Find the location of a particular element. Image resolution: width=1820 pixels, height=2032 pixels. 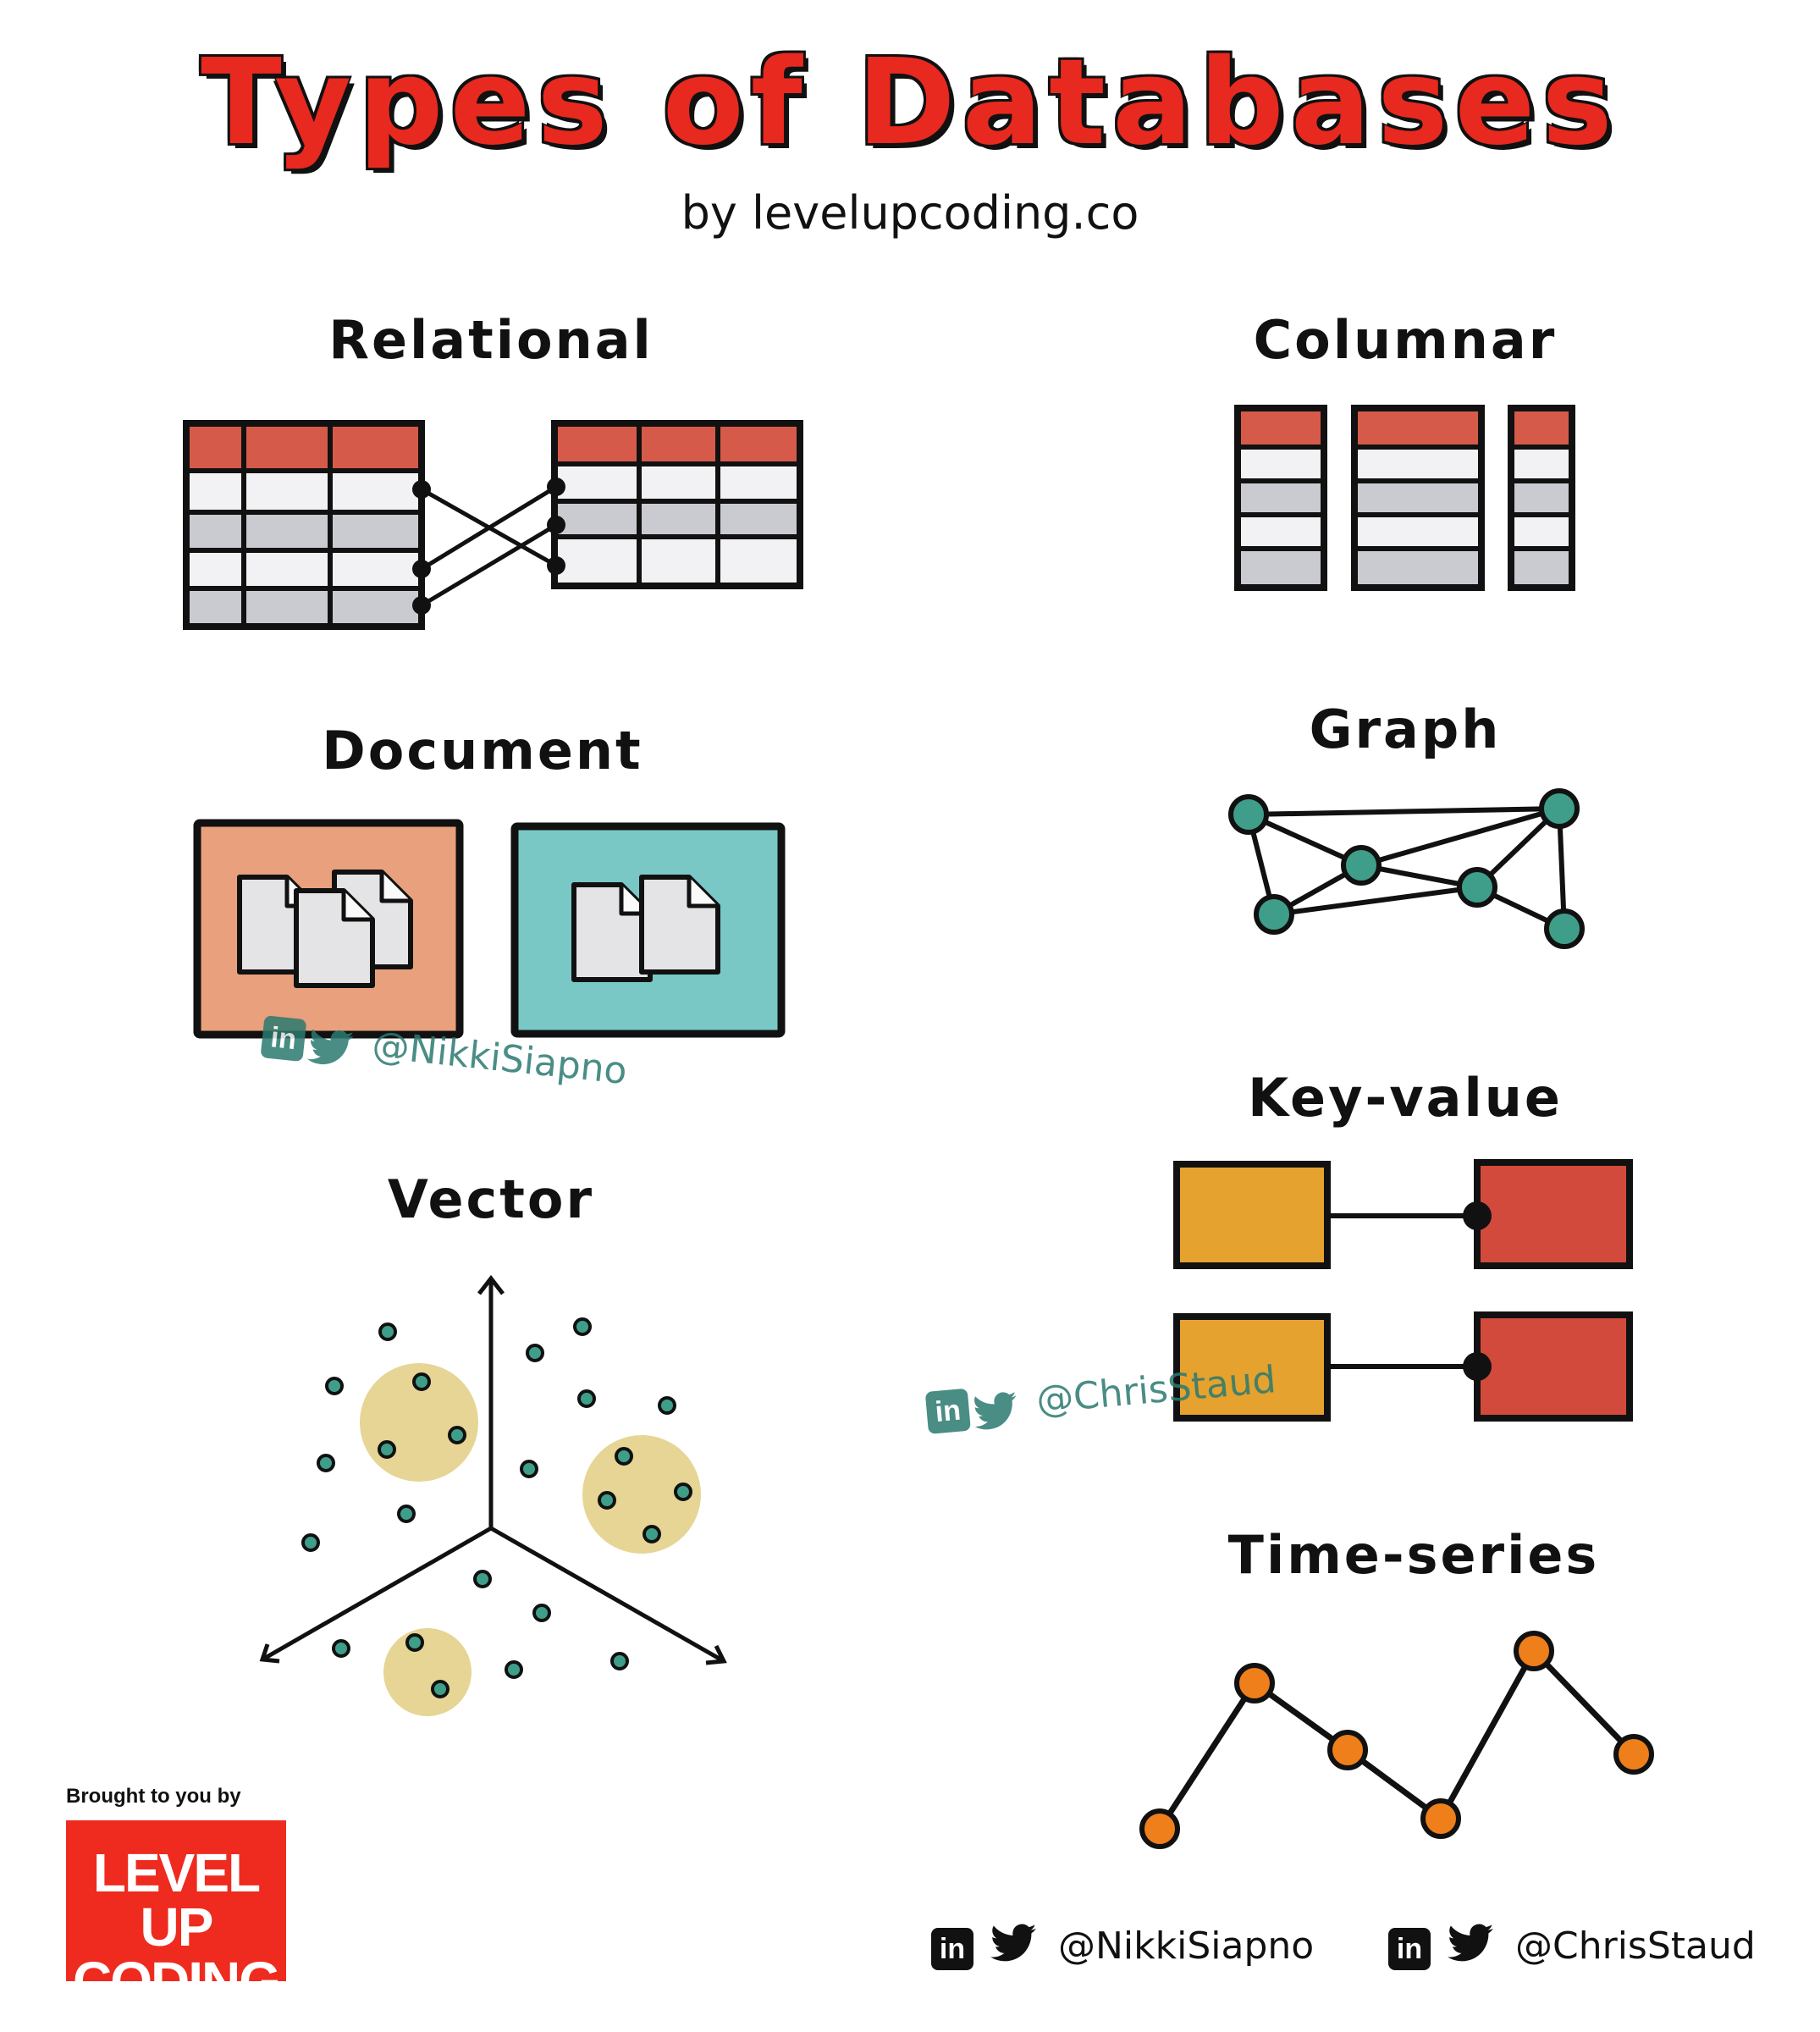

graph-diagram is located at coordinates (1406, 868).